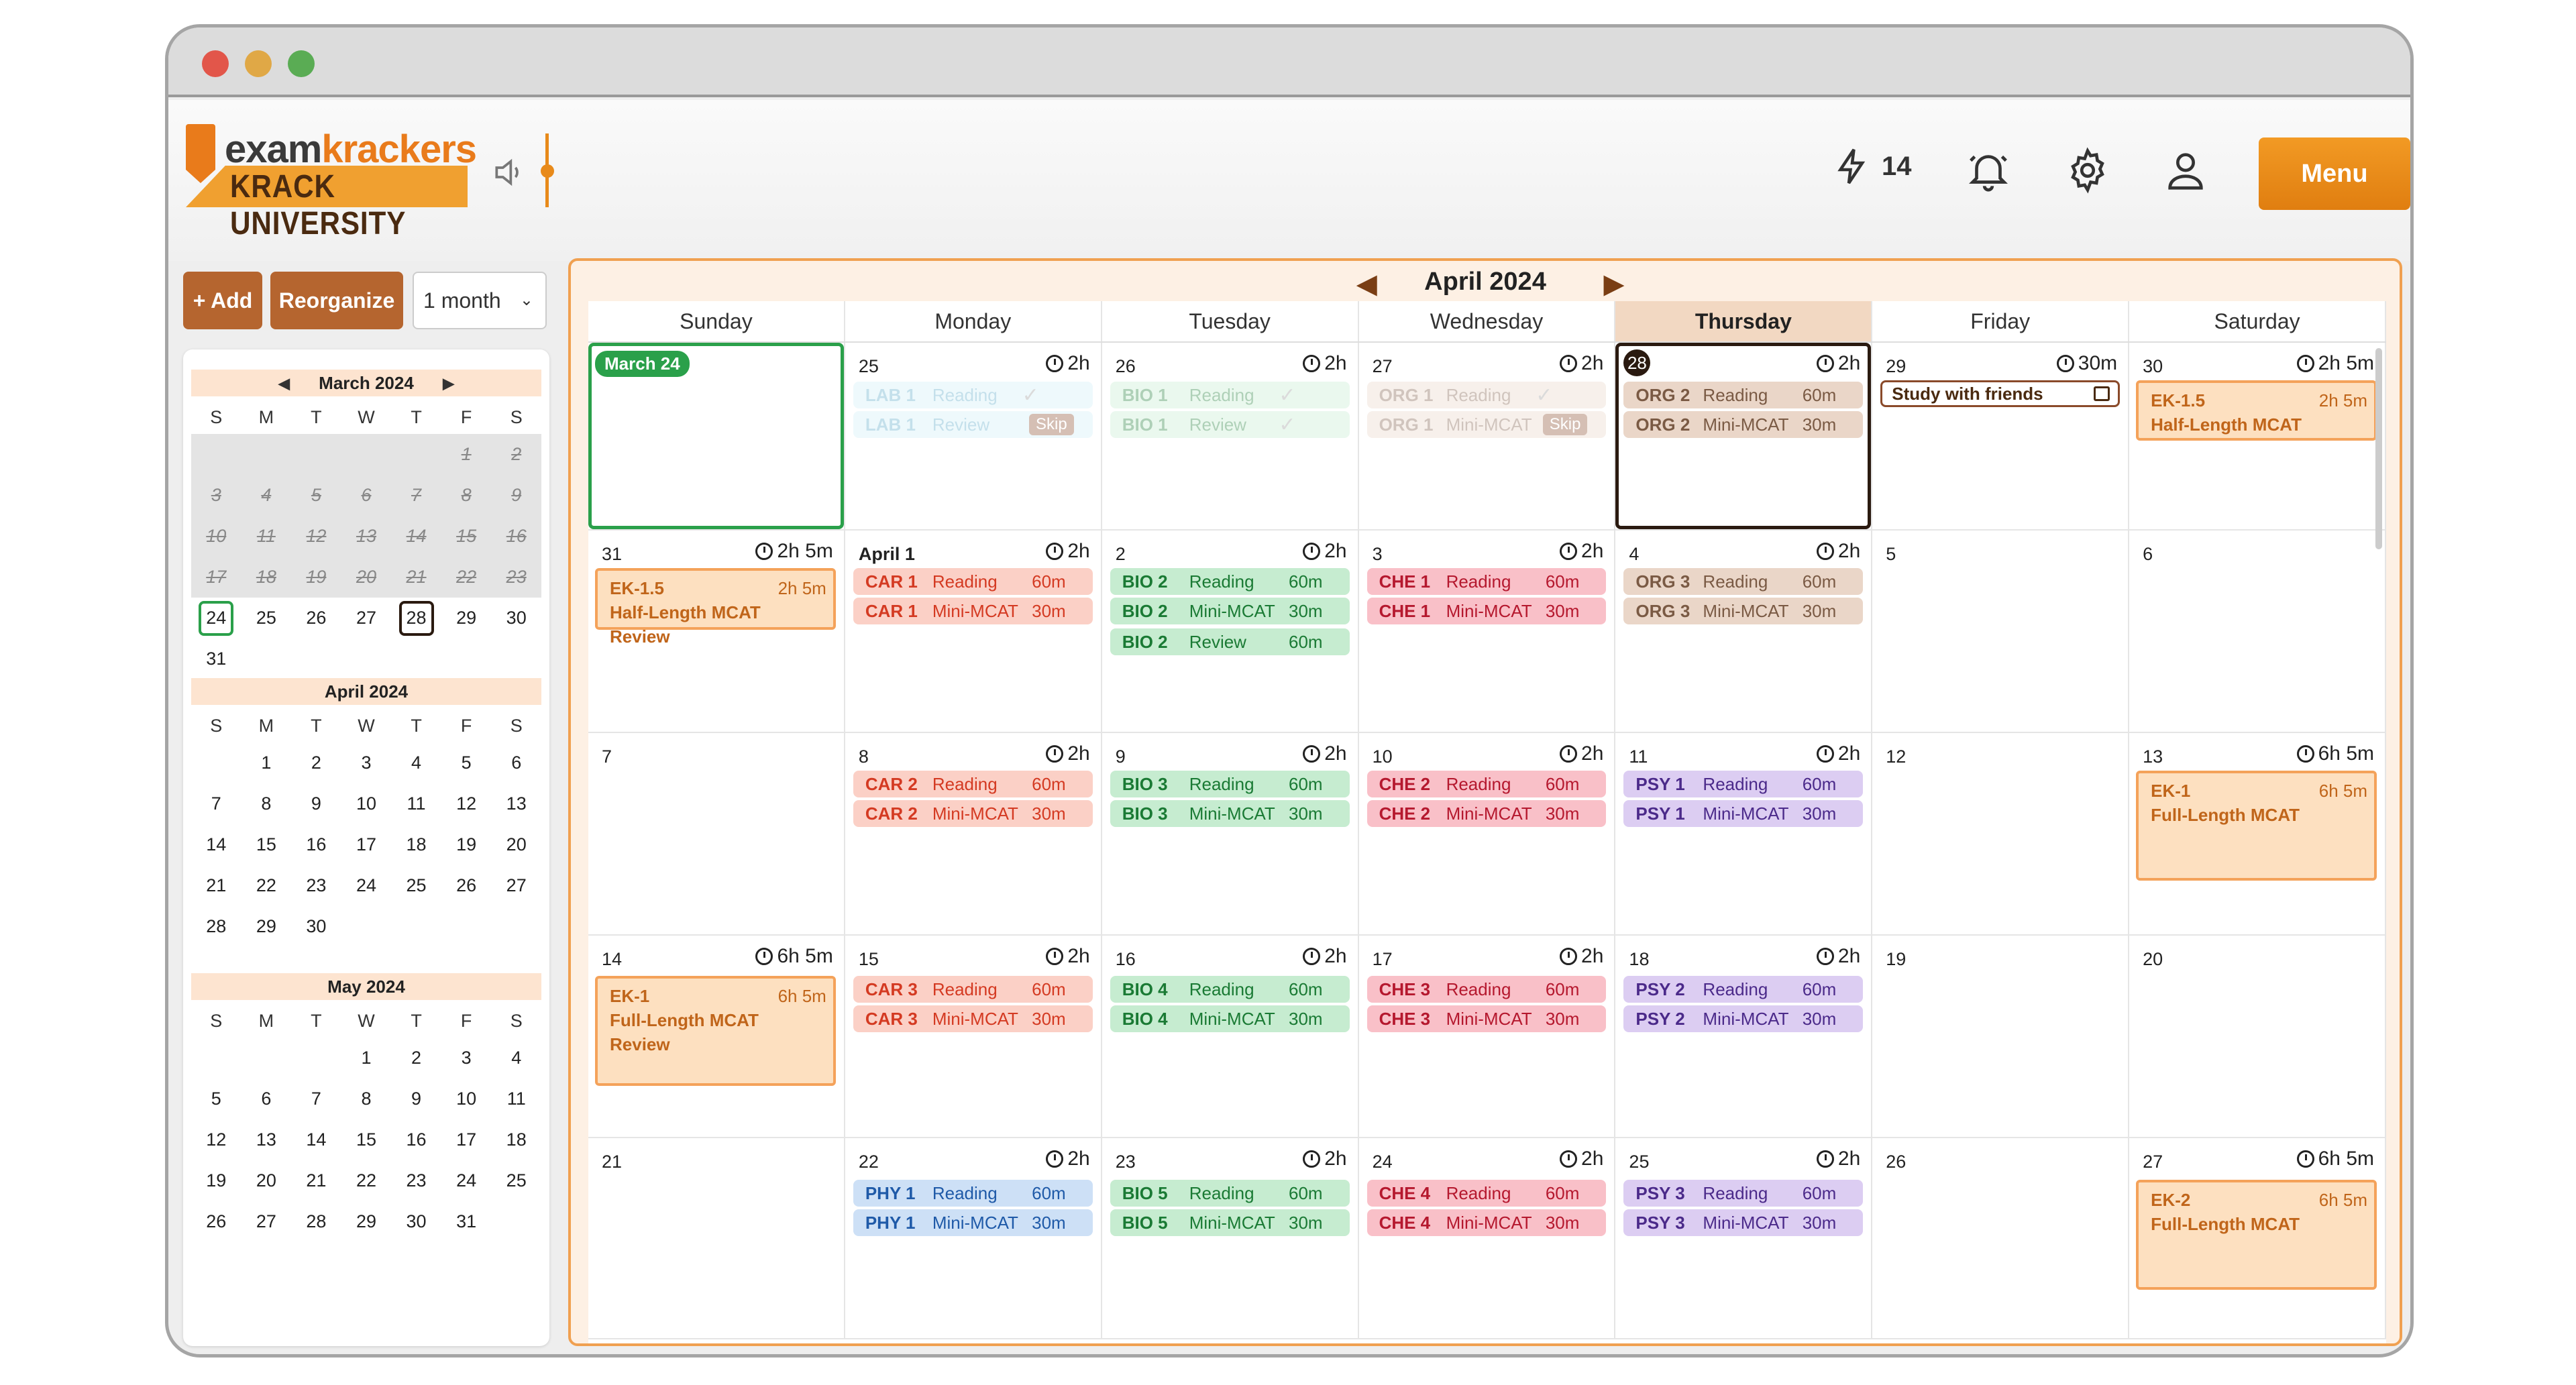  Describe the element at coordinates (1230, 425) in the screenshot. I see `event-item: BIO 1 Review ✓` at that location.